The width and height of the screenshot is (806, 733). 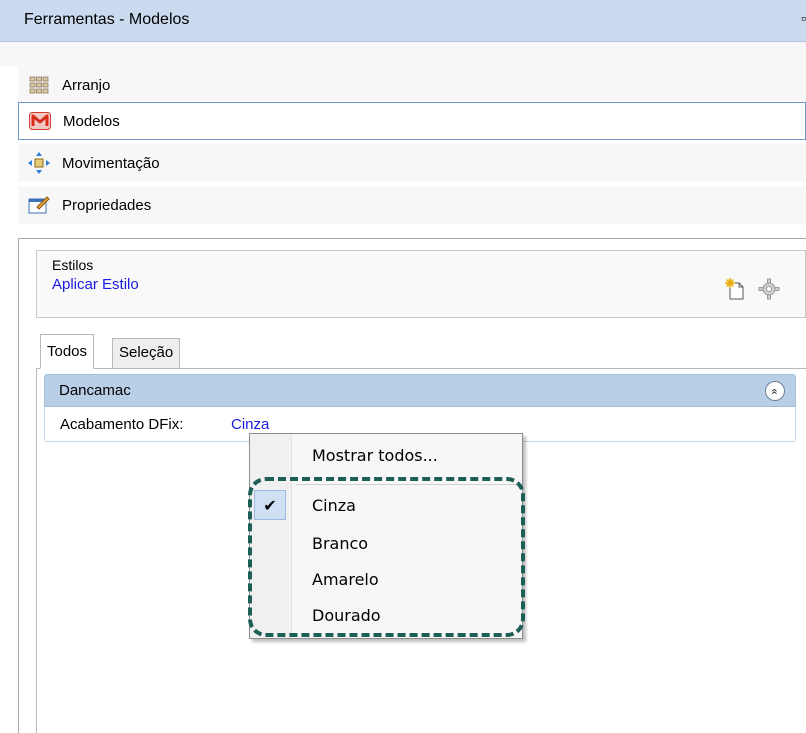 I want to click on nav-item-label: Movimentação, so click(x=111, y=163).